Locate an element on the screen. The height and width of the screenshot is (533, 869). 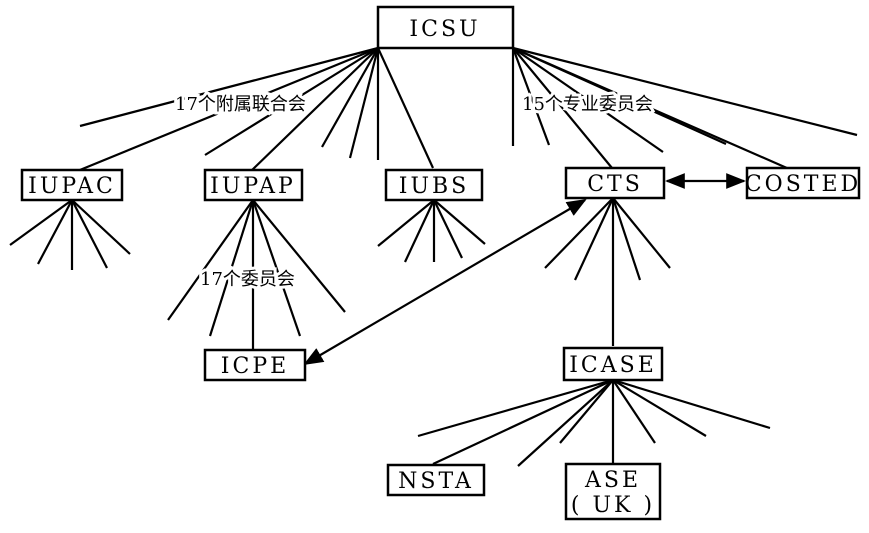
icase-label: ICASE is located at coordinates (613, 365).